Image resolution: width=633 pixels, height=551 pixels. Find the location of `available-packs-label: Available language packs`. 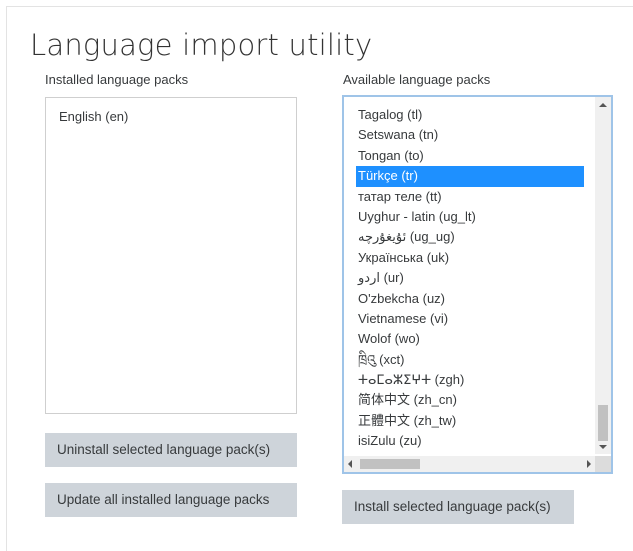

available-packs-label: Available language packs is located at coordinates (417, 79).